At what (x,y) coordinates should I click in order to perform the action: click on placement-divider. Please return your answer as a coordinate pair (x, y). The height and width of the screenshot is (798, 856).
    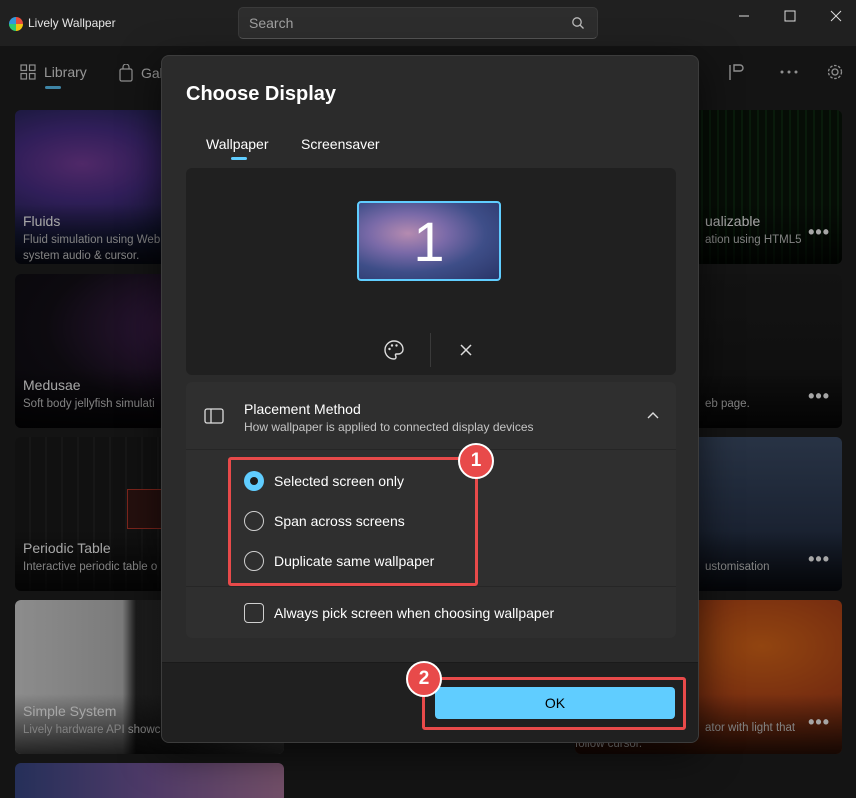
    Looking at the image, I should click on (431, 586).